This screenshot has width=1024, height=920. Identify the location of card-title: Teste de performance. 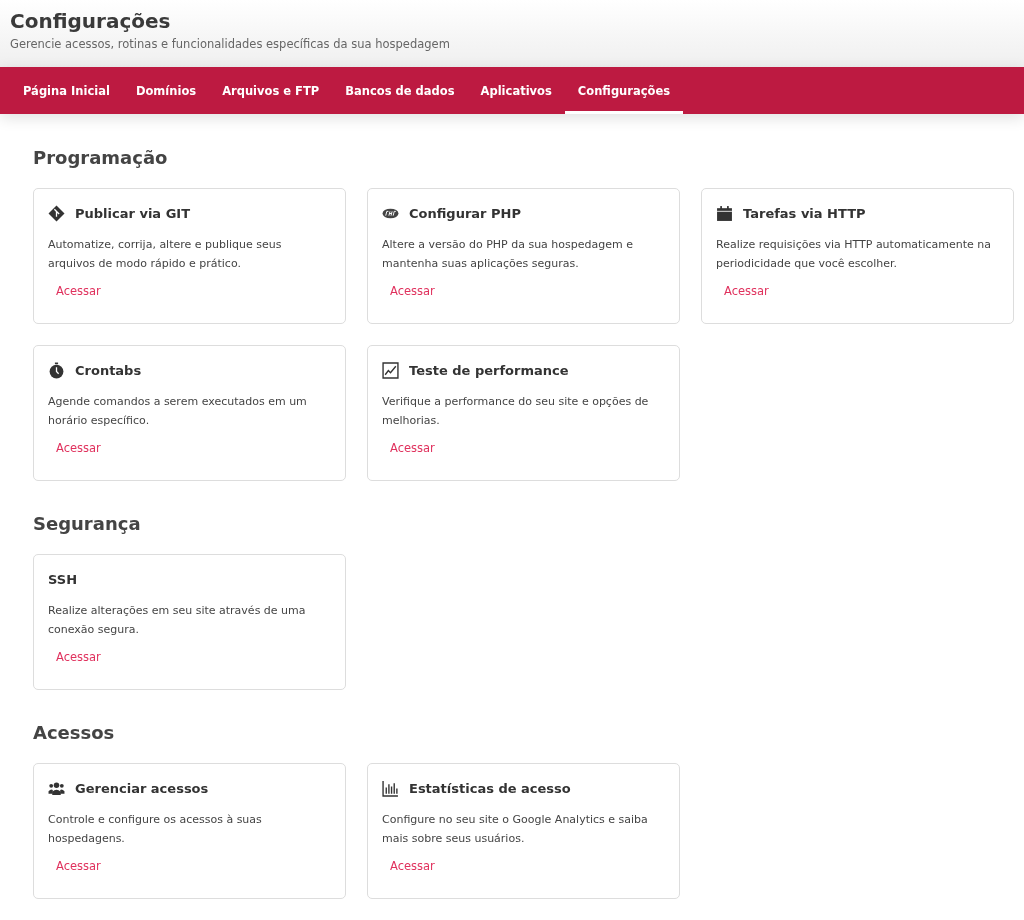
(489, 370).